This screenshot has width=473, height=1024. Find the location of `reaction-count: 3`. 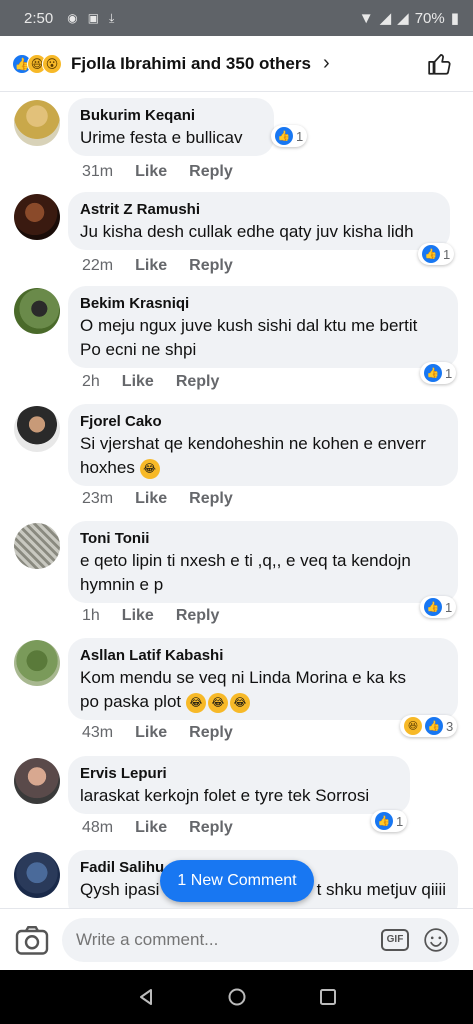

reaction-count: 3 is located at coordinates (450, 726).